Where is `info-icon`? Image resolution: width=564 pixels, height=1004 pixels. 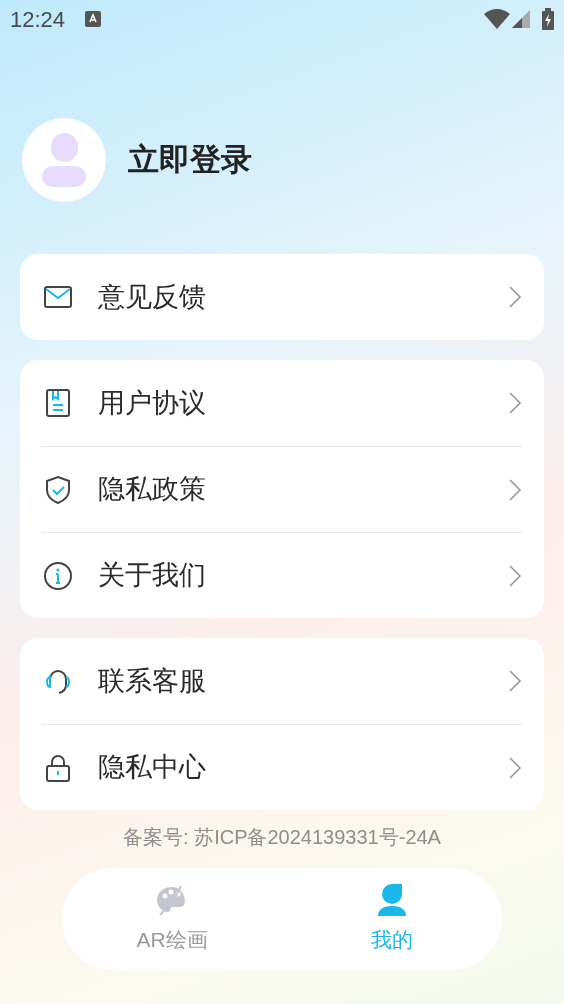
info-icon is located at coordinates (58, 575).